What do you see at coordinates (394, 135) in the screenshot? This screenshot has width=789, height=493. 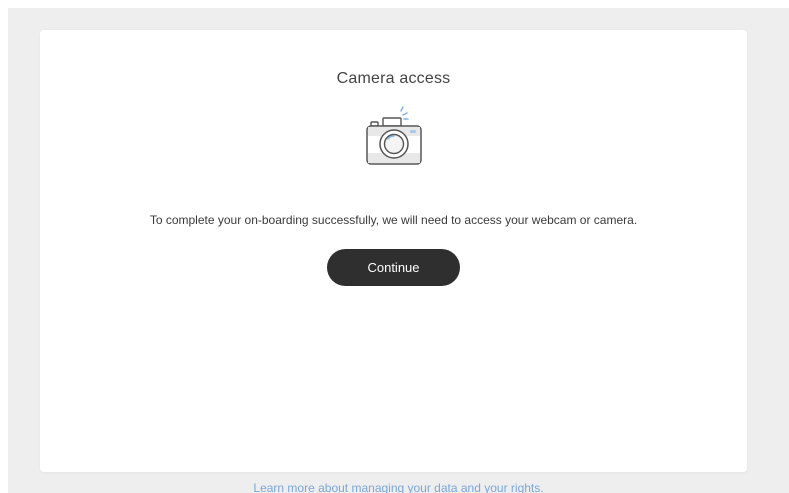 I see `camera-icon` at bounding box center [394, 135].